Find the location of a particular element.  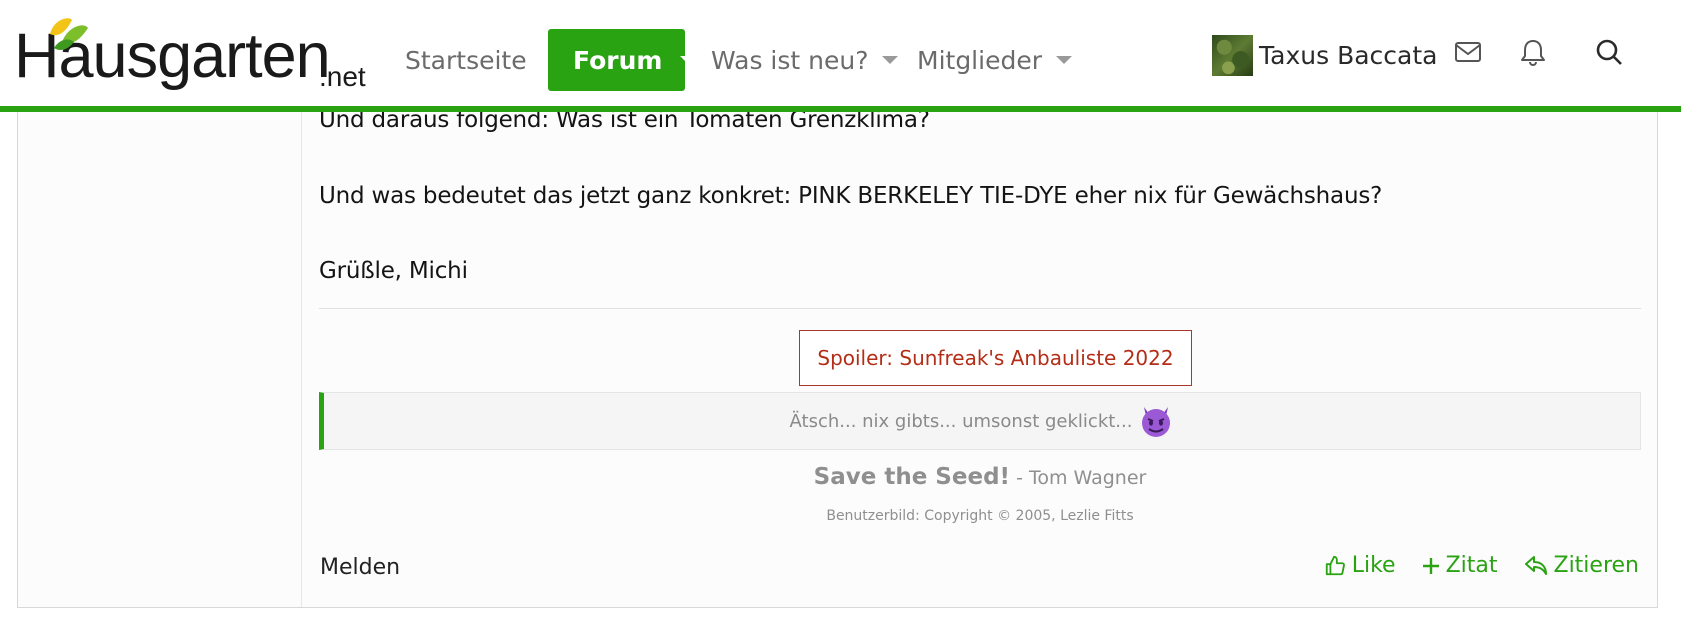

nav-members: Mitglieder is located at coordinates (994, 60).